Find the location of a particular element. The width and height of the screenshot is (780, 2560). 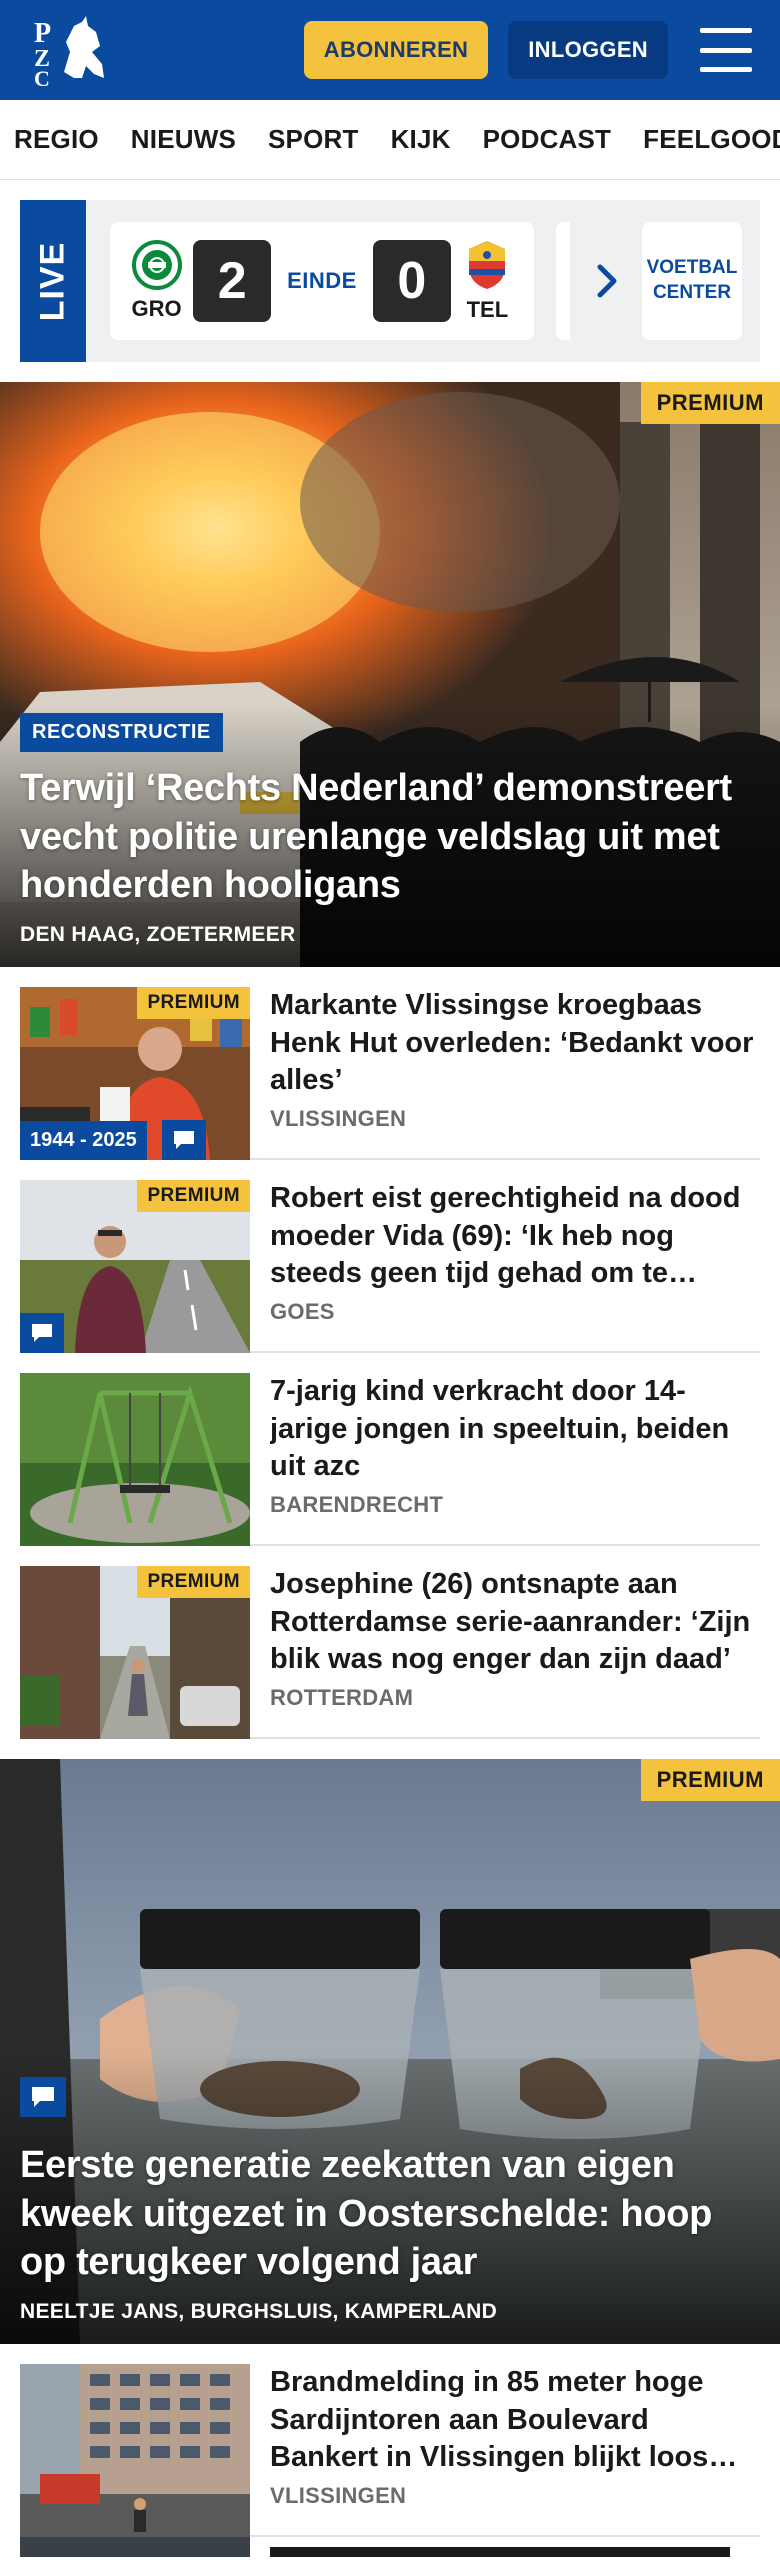

nav-item-feelgood: FEELGOOD is located at coordinates (711, 139).